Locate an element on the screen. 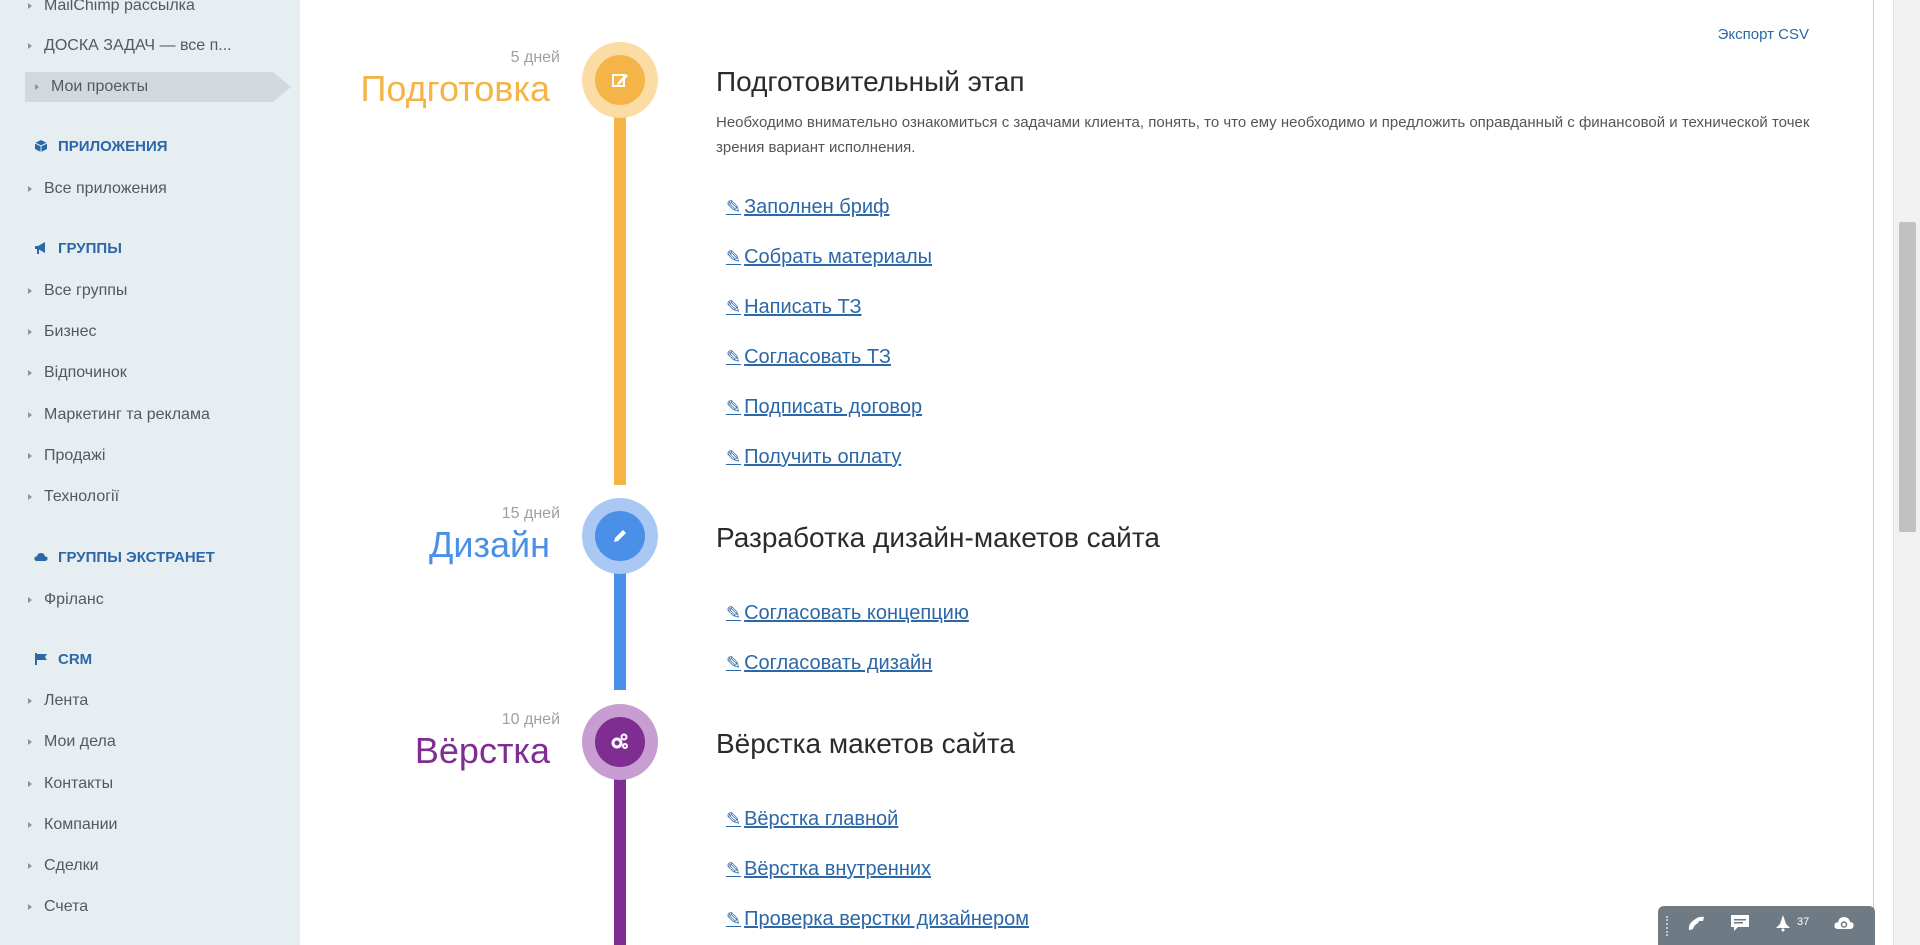 The height and width of the screenshot is (945, 1920). flag-icon is located at coordinates (41, 659).